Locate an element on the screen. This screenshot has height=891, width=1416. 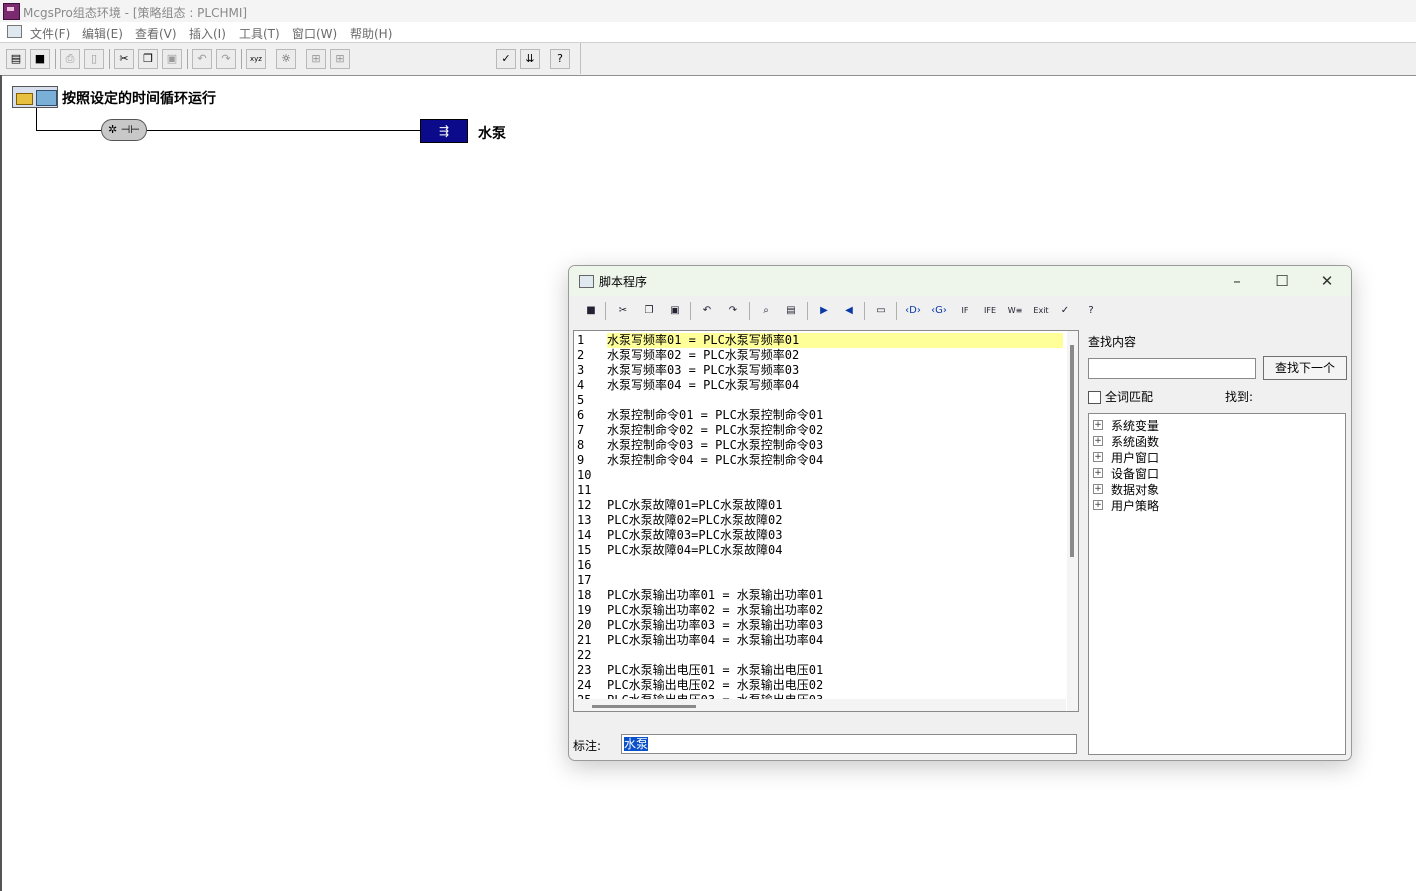
minimize-button: – is located at coordinates (1237, 281).